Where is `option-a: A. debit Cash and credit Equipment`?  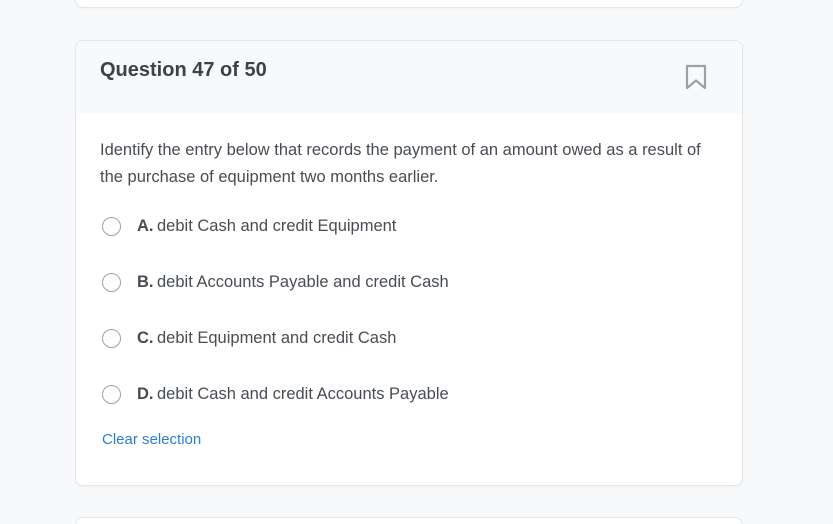 option-a: A. debit Cash and credit Equipment is located at coordinates (400, 227).